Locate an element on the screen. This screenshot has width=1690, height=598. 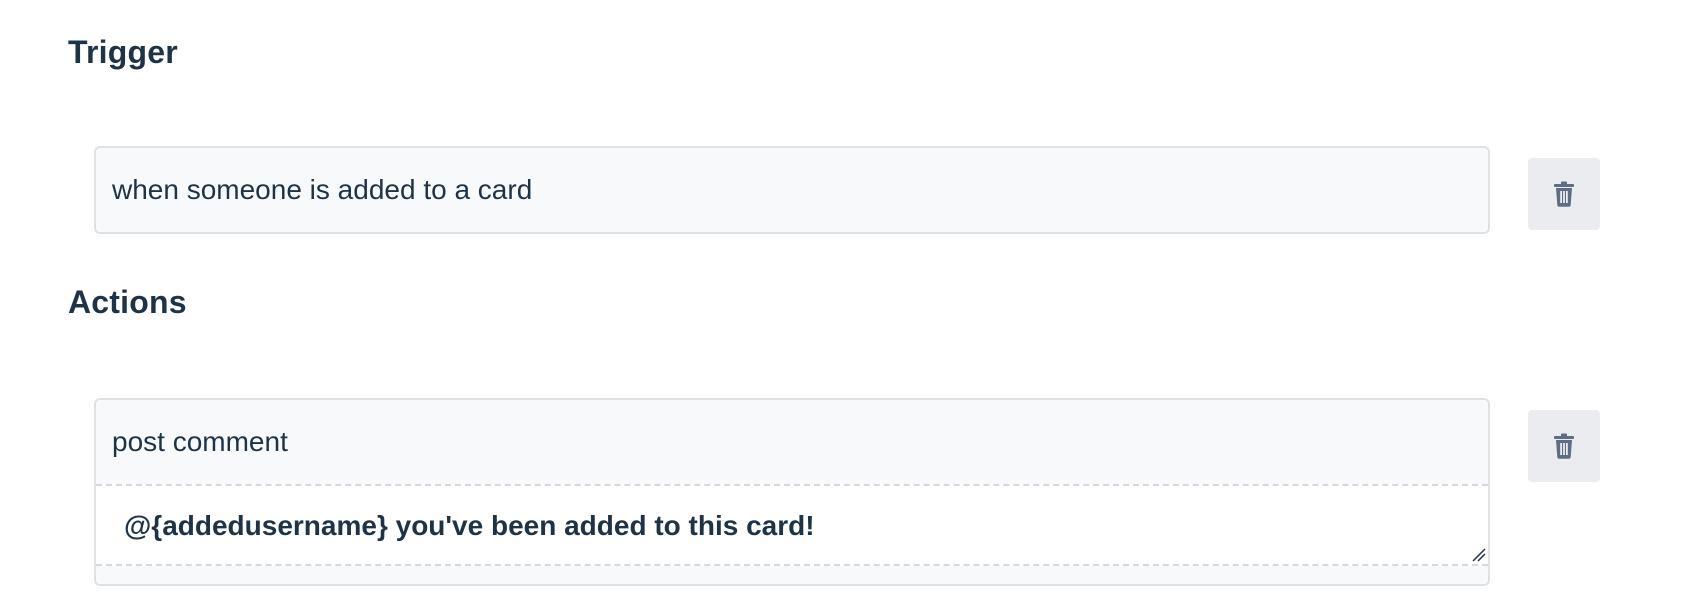
trigger-heading: Trigger is located at coordinates (123, 52).